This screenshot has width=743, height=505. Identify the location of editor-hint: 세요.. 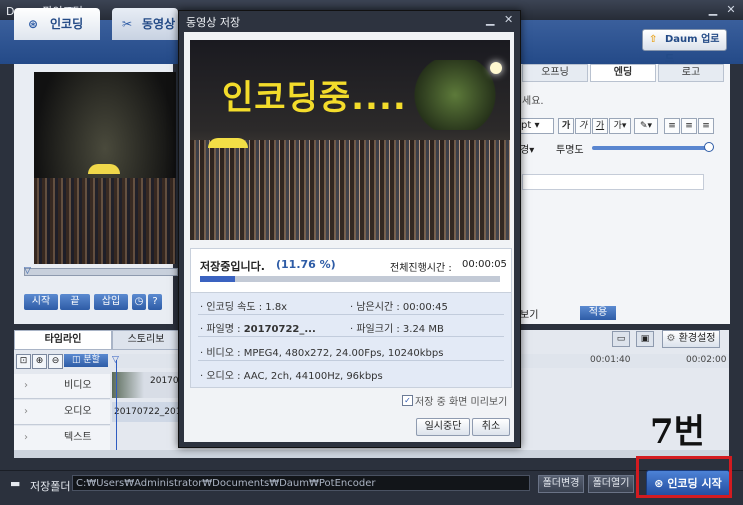
(533, 101).